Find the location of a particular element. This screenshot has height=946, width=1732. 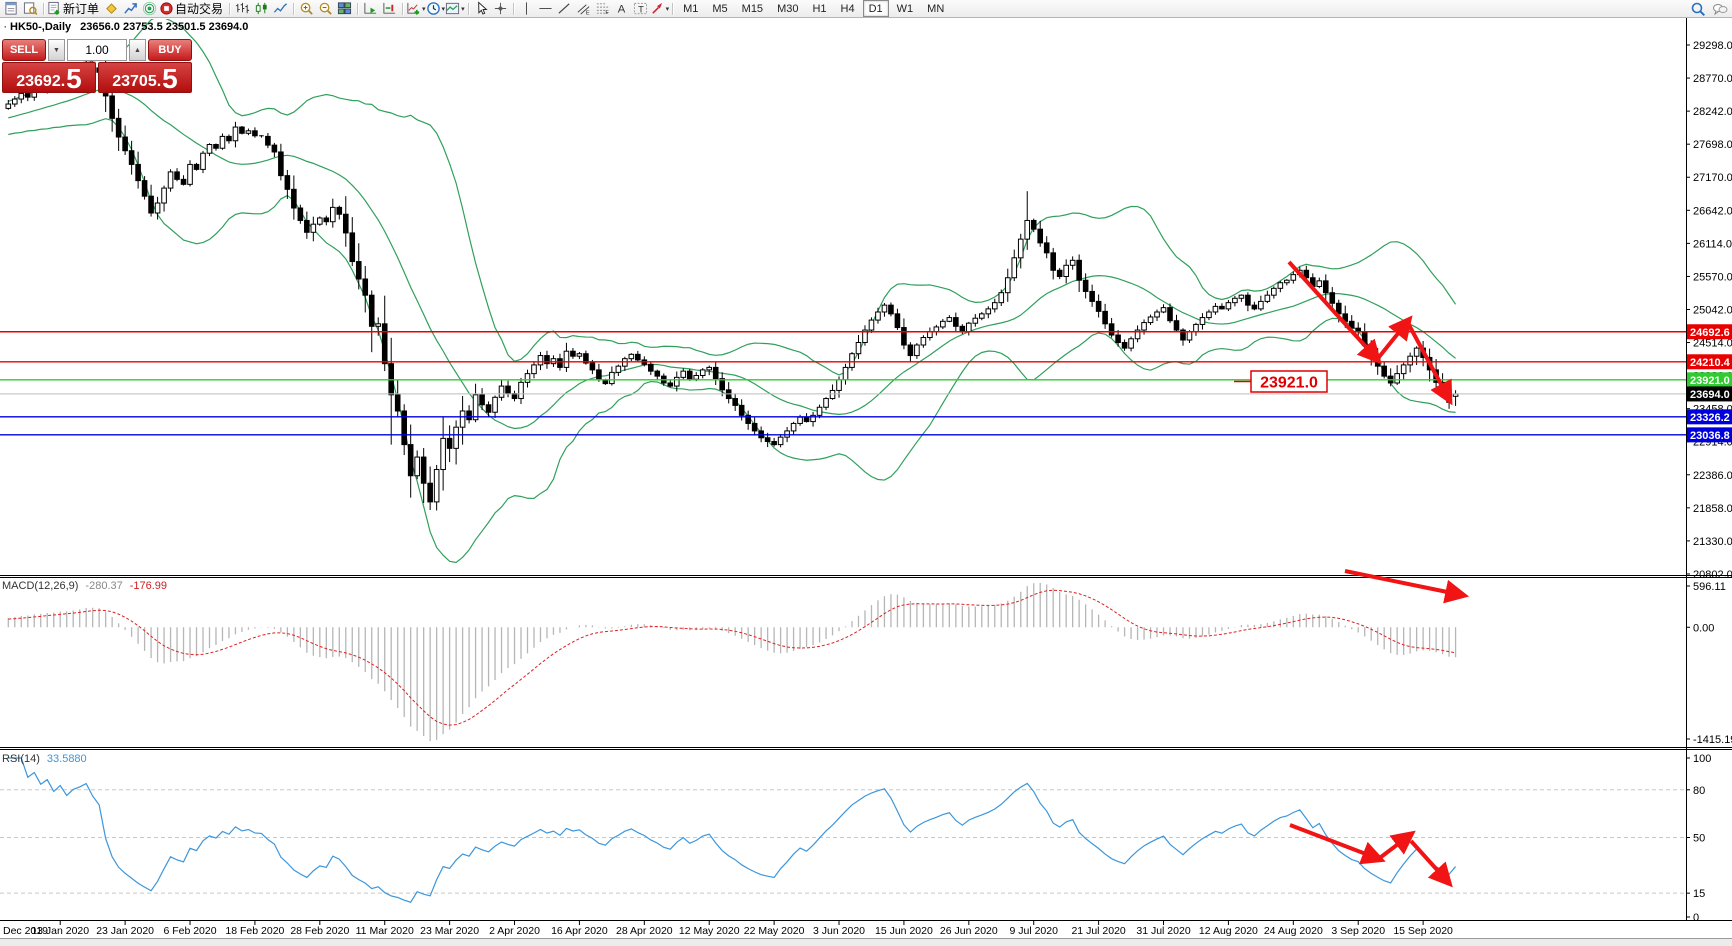

trendline-button is located at coordinates (564, 9).